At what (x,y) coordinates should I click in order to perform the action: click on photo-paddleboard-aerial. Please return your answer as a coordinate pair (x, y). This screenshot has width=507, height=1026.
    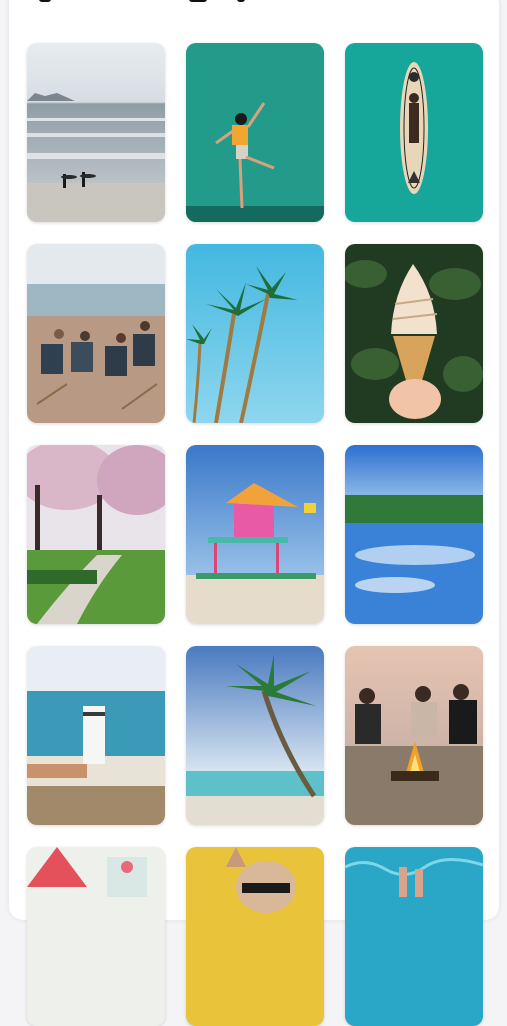
    Looking at the image, I should click on (414, 132).